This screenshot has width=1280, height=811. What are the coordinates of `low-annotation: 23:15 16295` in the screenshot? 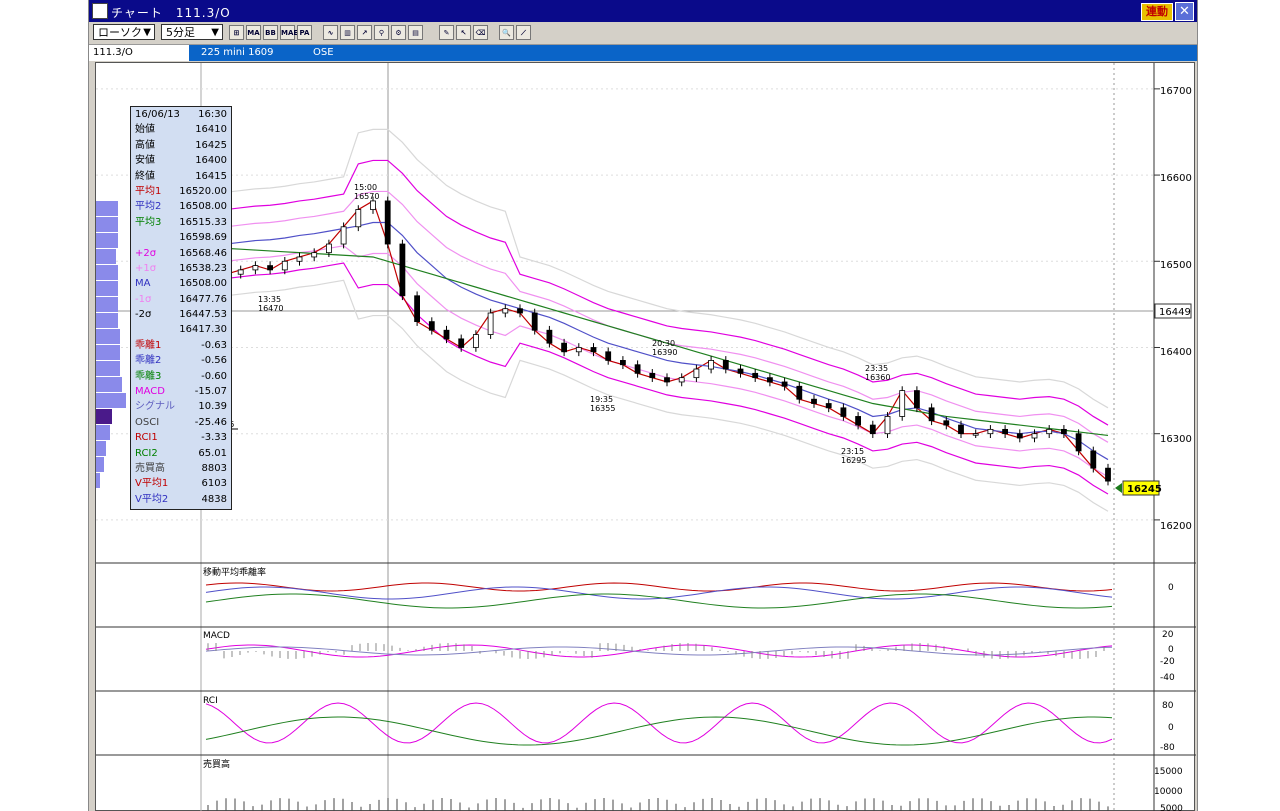 It's located at (853, 456).